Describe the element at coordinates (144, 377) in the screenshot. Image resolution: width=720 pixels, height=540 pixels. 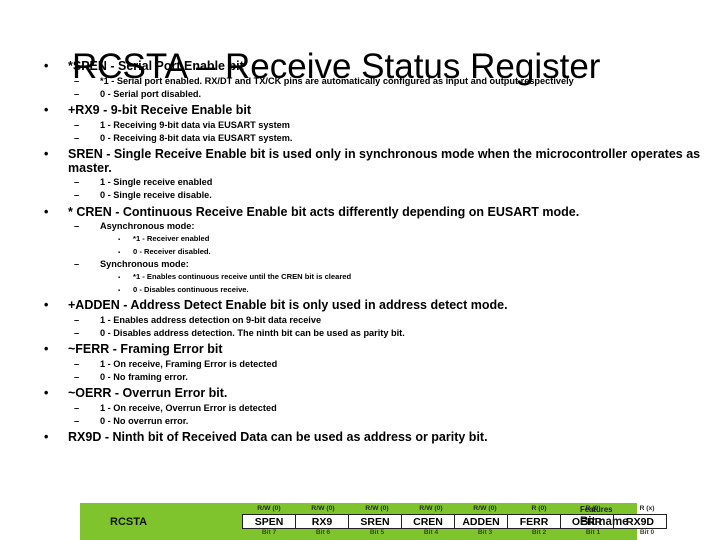
I see `list-item-text: 0 - No framing error.` at that location.